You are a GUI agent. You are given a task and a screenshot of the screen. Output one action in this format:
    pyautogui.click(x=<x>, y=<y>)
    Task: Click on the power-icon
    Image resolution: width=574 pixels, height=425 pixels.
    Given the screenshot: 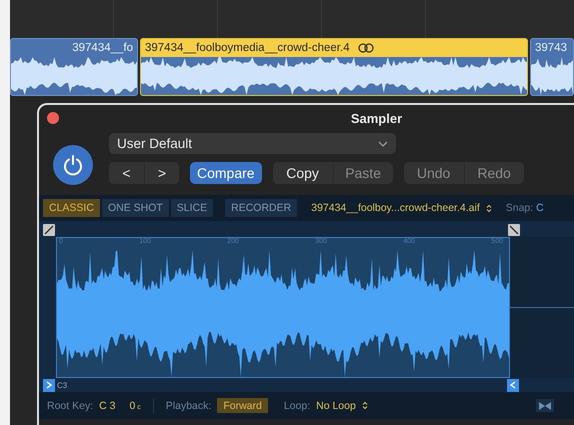 What is the action you would take?
    pyautogui.click(x=73, y=165)
    